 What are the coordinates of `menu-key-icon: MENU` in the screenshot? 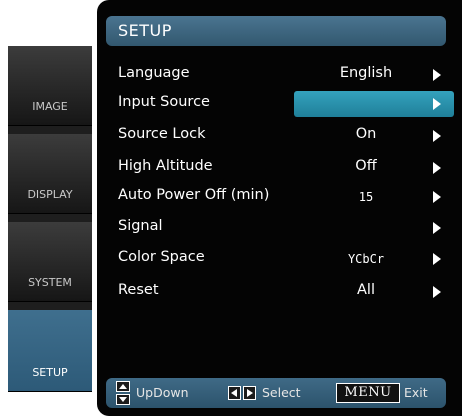 It's located at (368, 393).